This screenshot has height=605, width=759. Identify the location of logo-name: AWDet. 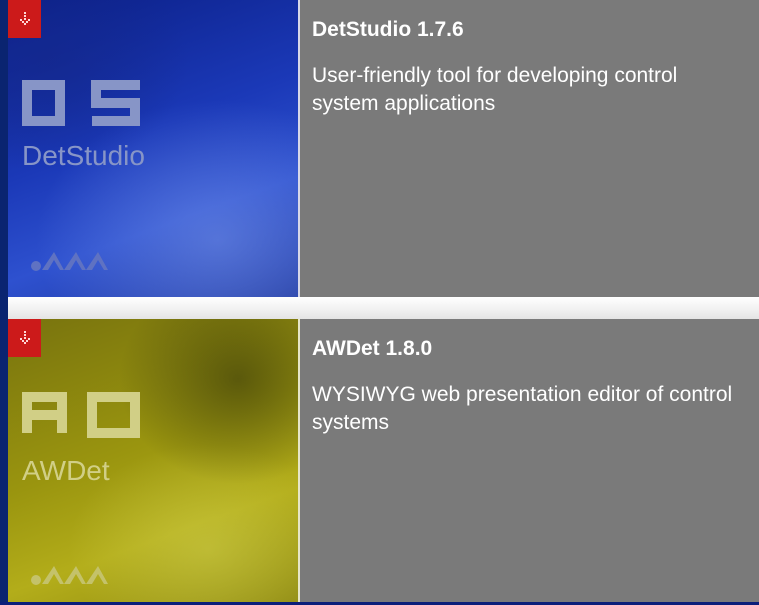
(66, 470).